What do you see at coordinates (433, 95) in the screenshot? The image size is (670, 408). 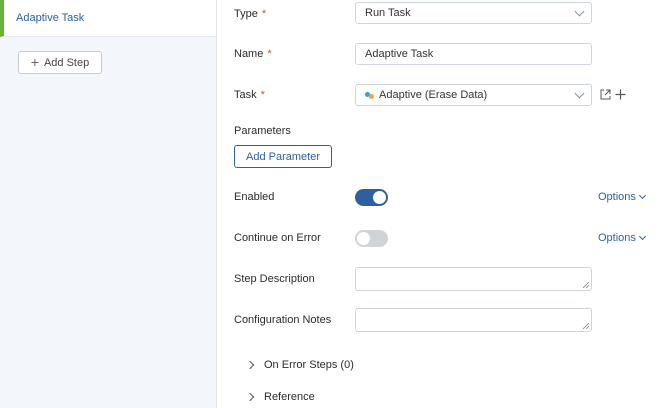 I see `task-select-value: Adaptive (Erase Data)` at bounding box center [433, 95].